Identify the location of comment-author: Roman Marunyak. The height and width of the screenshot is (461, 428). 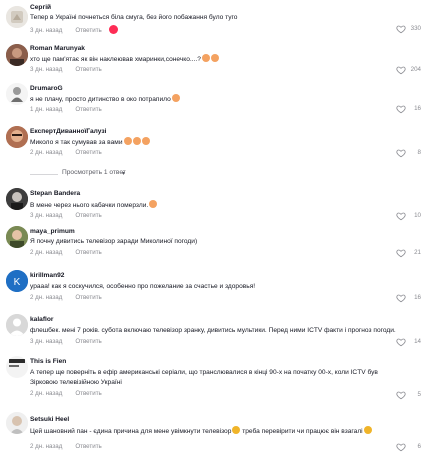
(57, 48).